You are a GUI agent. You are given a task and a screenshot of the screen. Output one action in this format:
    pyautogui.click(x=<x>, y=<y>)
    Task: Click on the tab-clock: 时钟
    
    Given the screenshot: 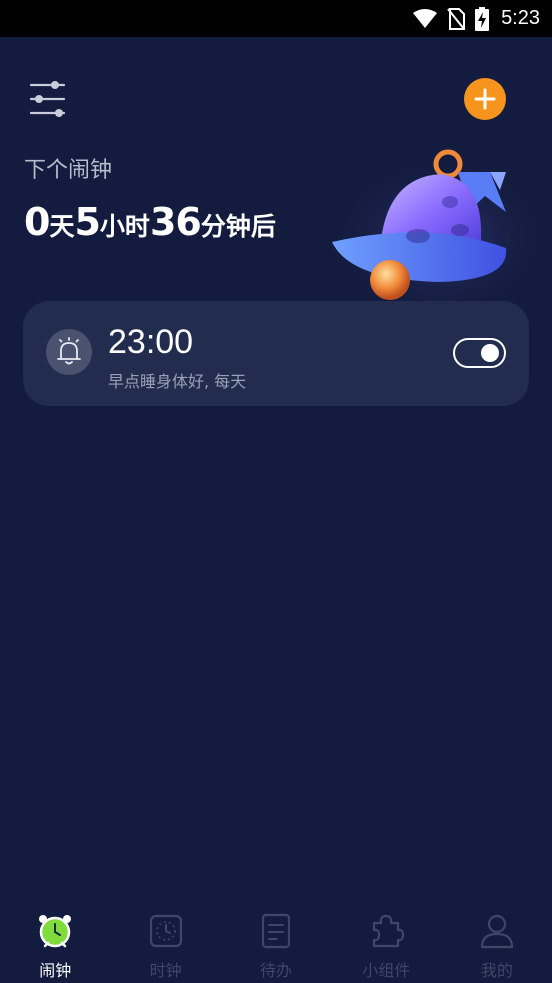 What is the action you would take?
    pyautogui.click(x=165, y=943)
    